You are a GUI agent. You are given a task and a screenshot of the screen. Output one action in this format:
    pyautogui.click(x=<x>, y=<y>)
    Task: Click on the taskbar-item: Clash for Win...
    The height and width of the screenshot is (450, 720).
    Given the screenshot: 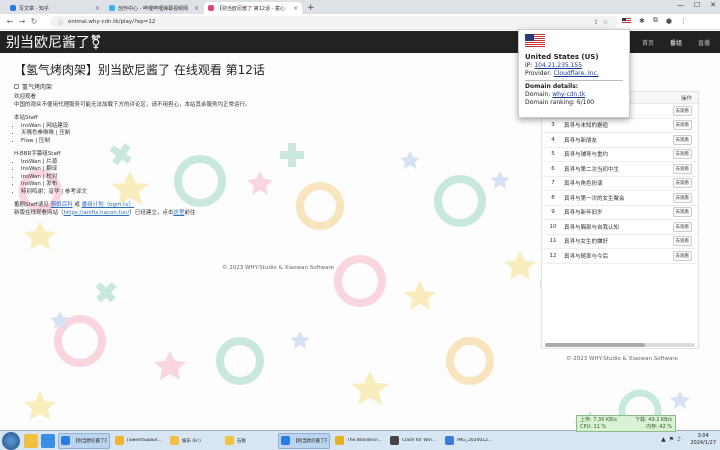 What is the action you would take?
    pyautogui.click(x=414, y=441)
    